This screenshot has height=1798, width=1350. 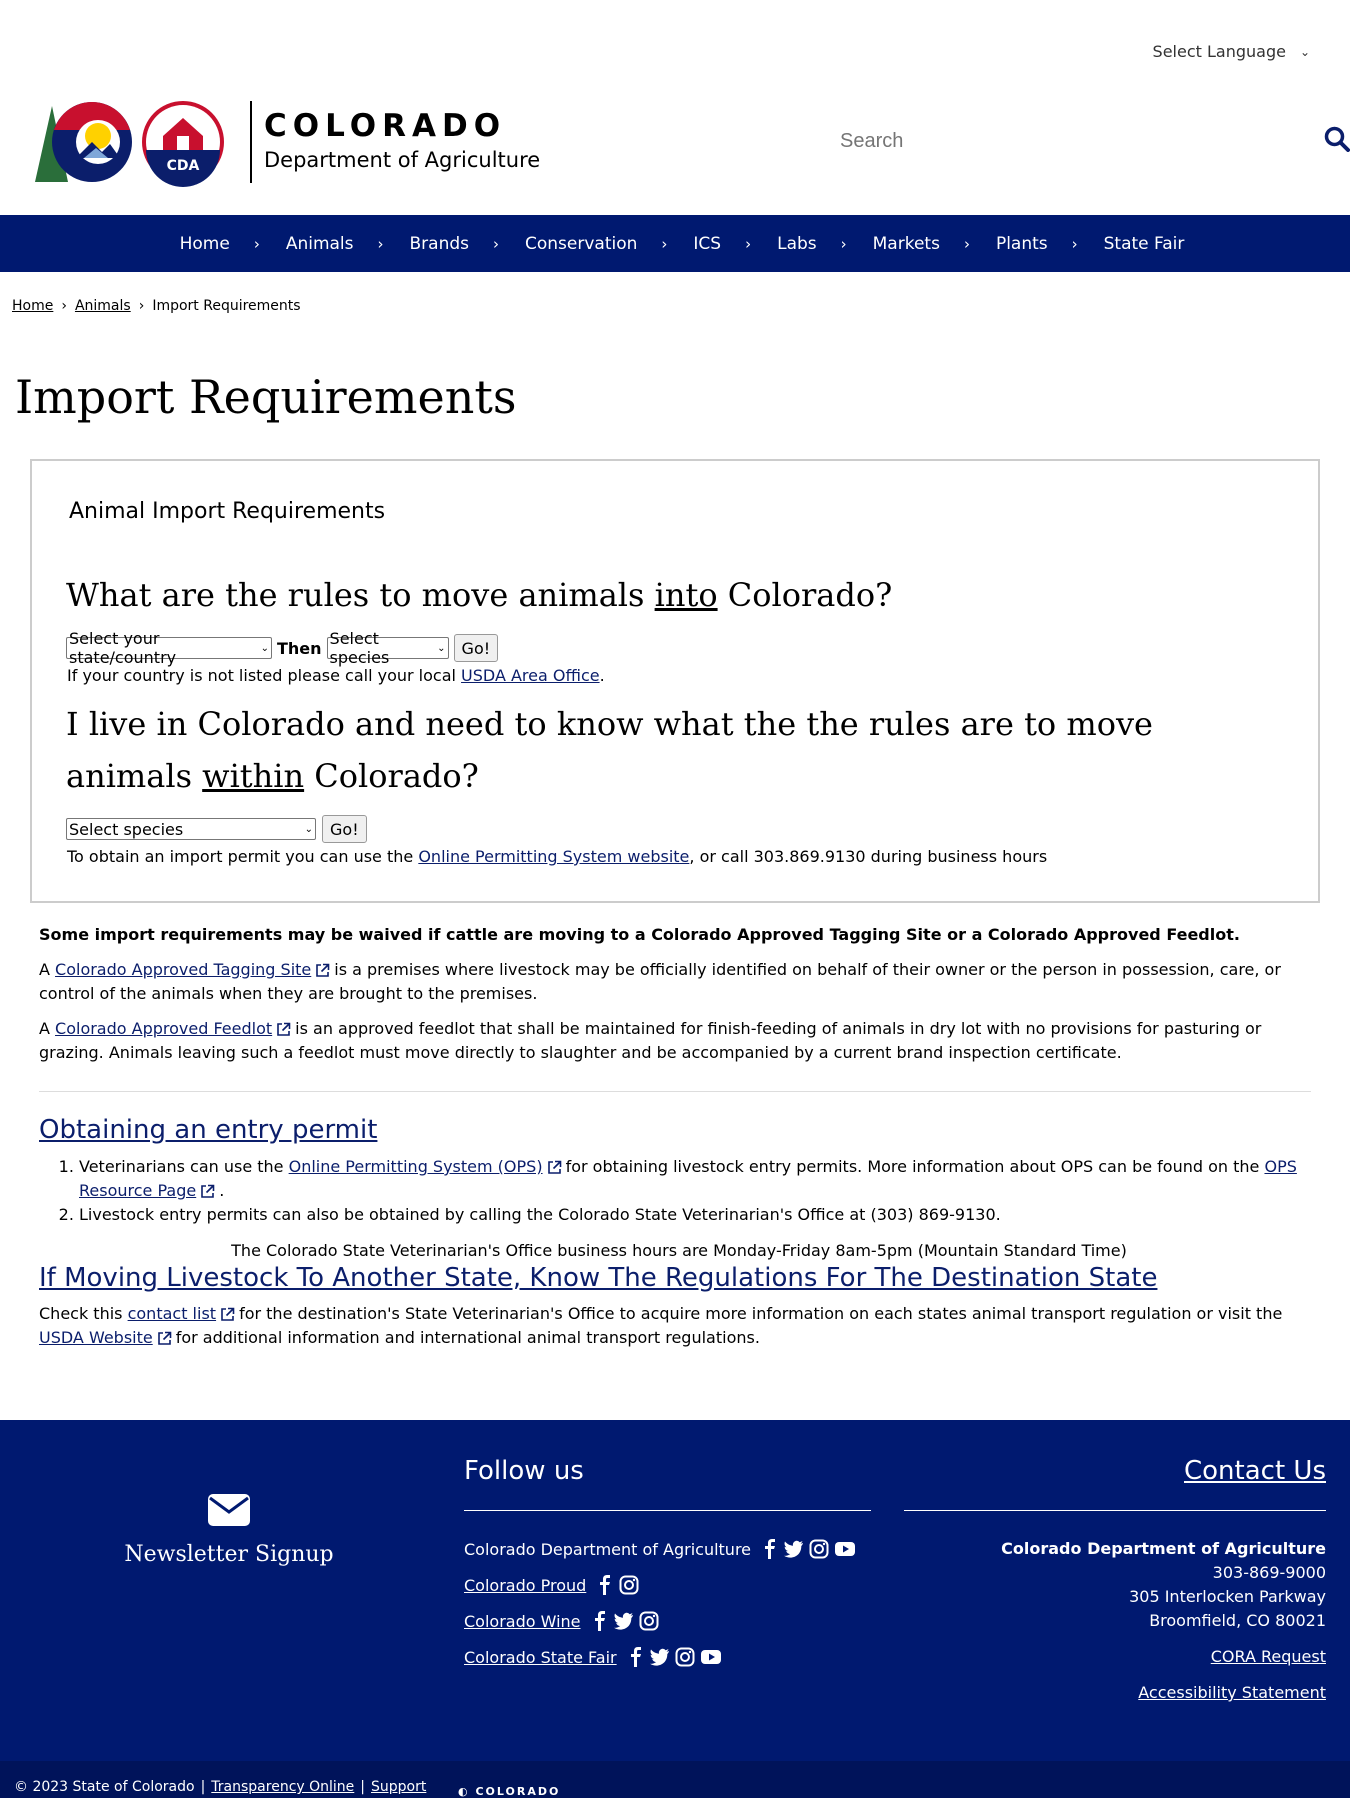 I want to click on nav-item-animals: Animals ›, so click(x=336, y=244).